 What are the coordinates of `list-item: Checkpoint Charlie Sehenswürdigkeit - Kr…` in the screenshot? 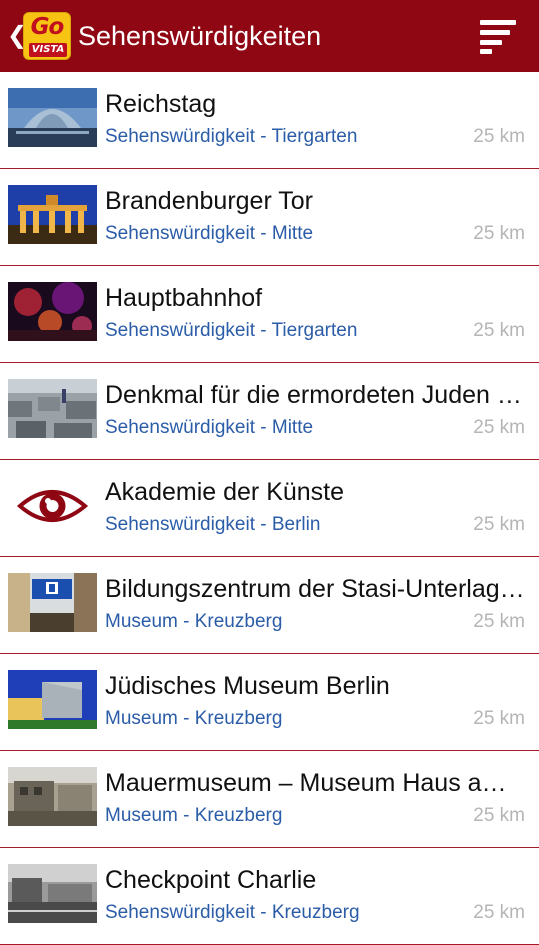 It's located at (269, 896).